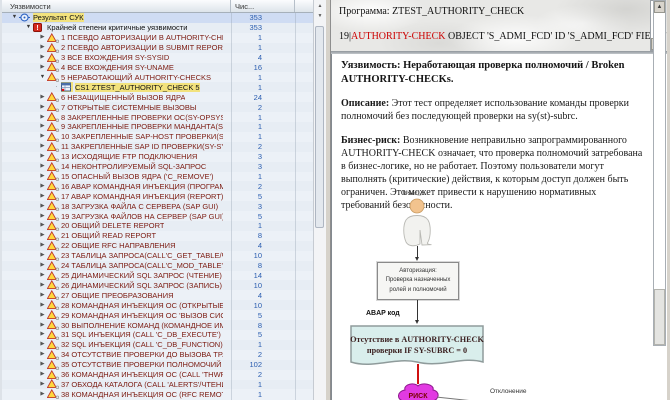 This screenshot has width=670, height=400. I want to click on tree-item-label: 26 ДИНАМИЧЕСКИЙ SQL ЗАПРОС (ЗАПИСЬ), so click(141, 285).